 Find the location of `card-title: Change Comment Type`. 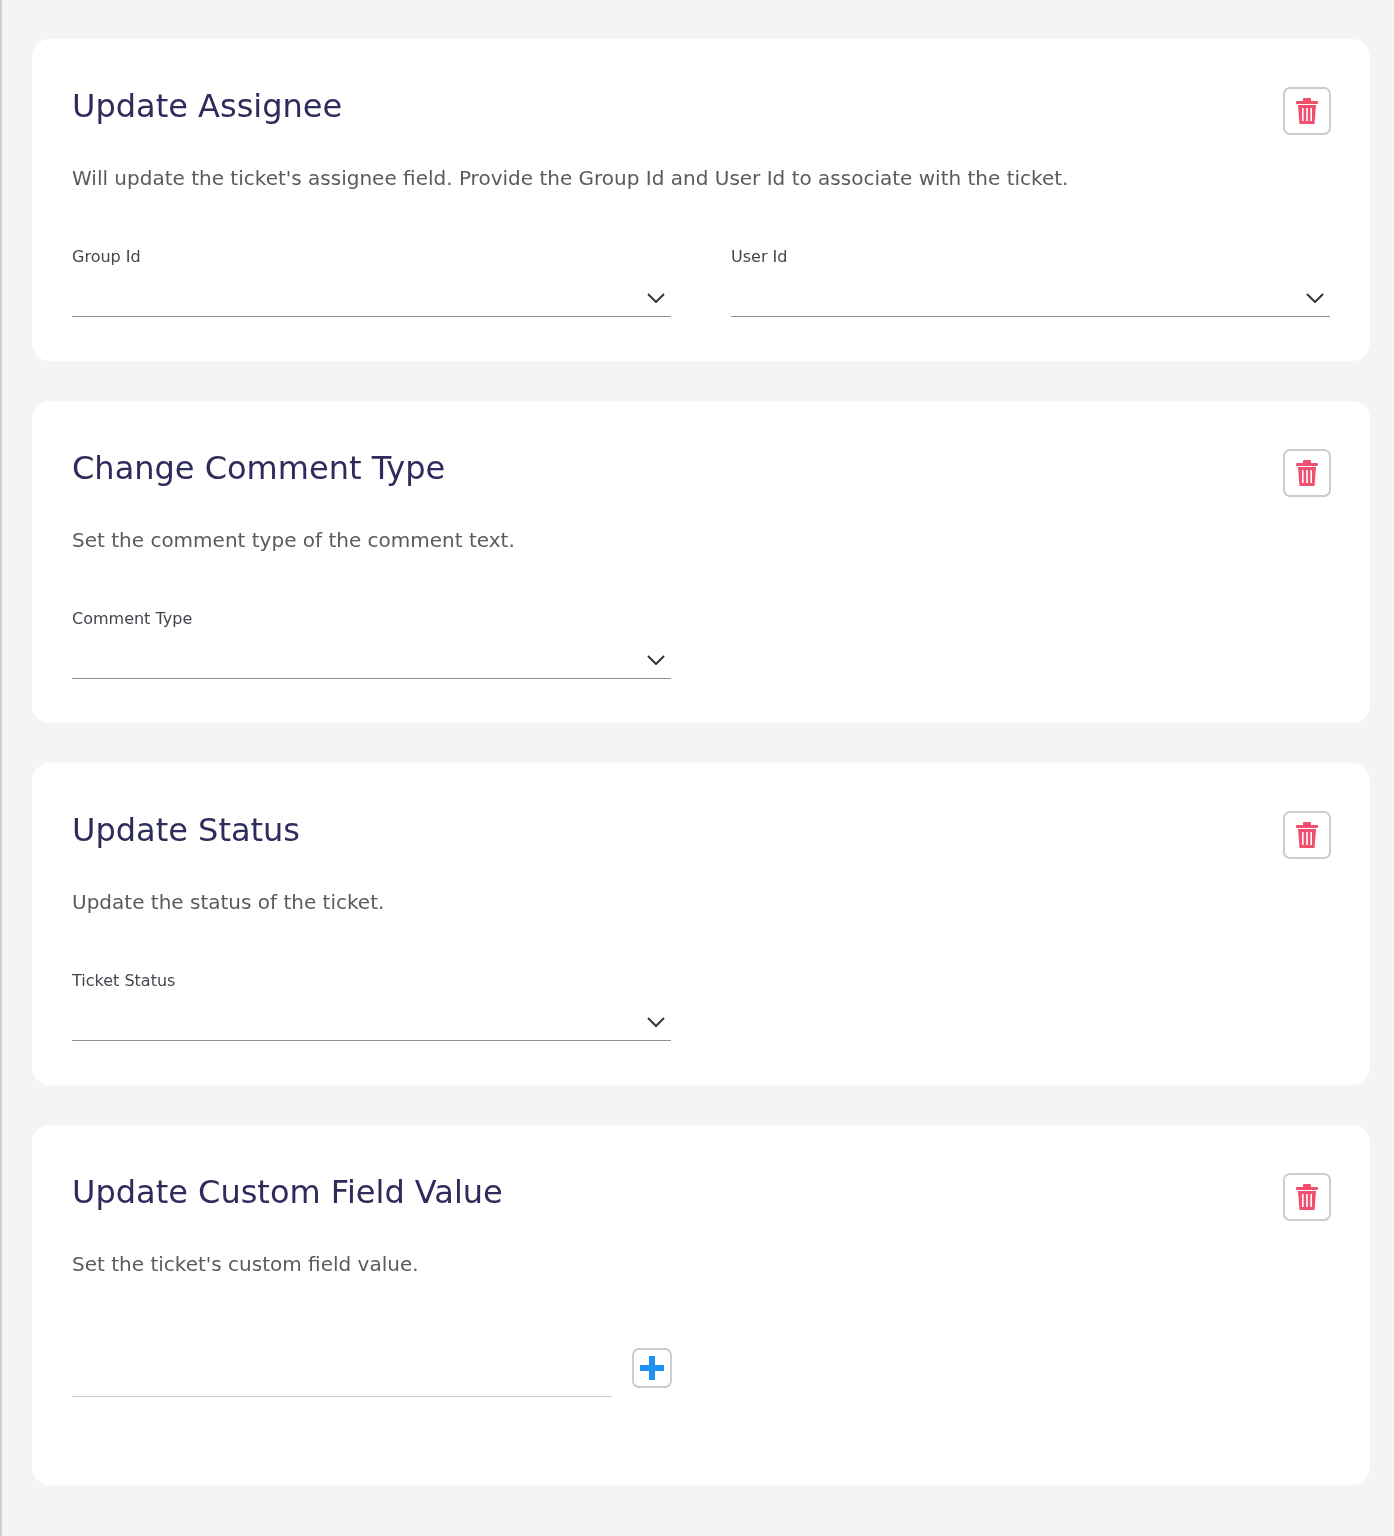

card-title: Change Comment Type is located at coordinates (259, 468).